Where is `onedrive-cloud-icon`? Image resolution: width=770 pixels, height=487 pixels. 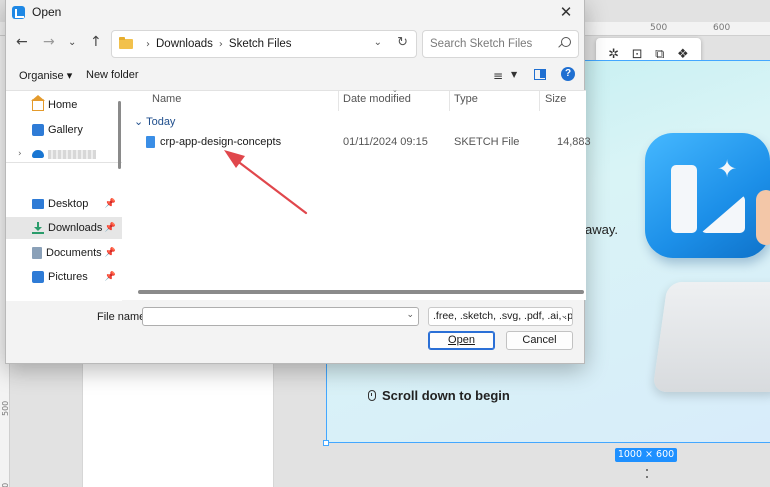 onedrive-cloud-icon is located at coordinates (38, 154).